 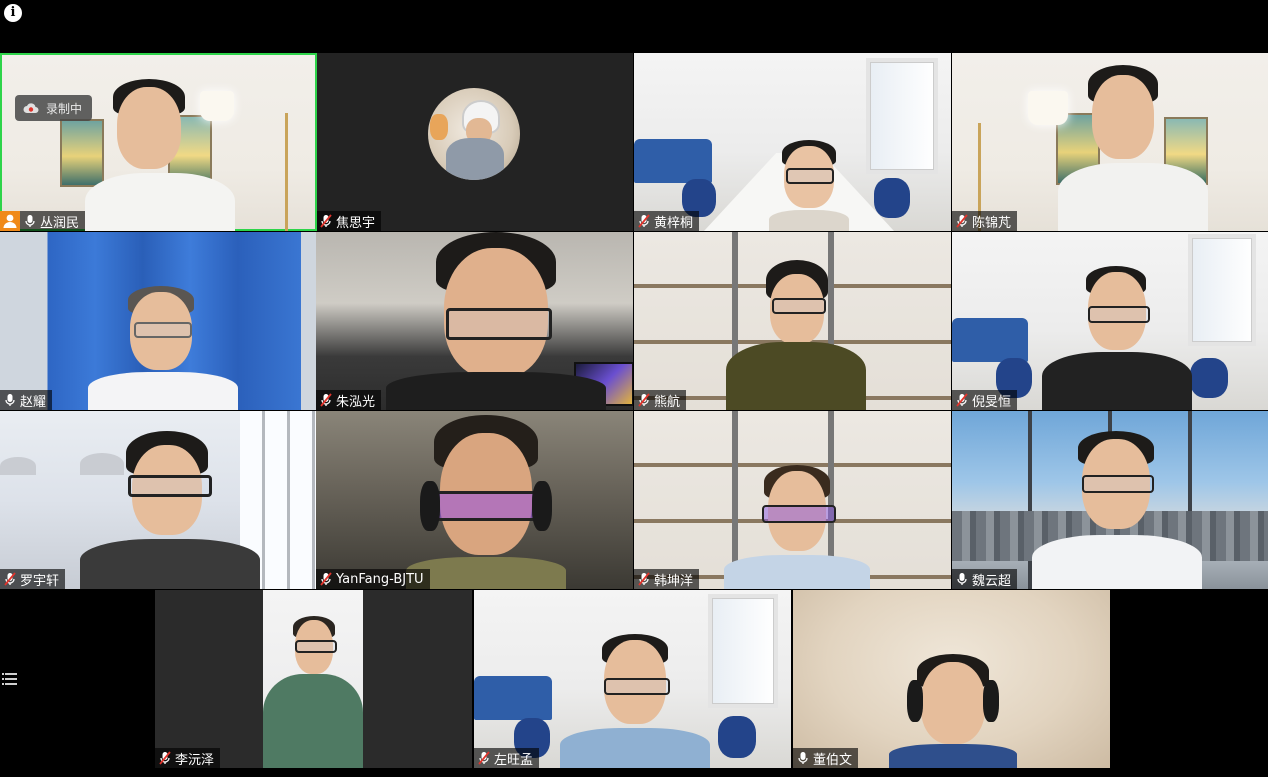 What do you see at coordinates (507, 758) in the screenshot?
I see `participant-name-tag: 左旺孟` at bounding box center [507, 758].